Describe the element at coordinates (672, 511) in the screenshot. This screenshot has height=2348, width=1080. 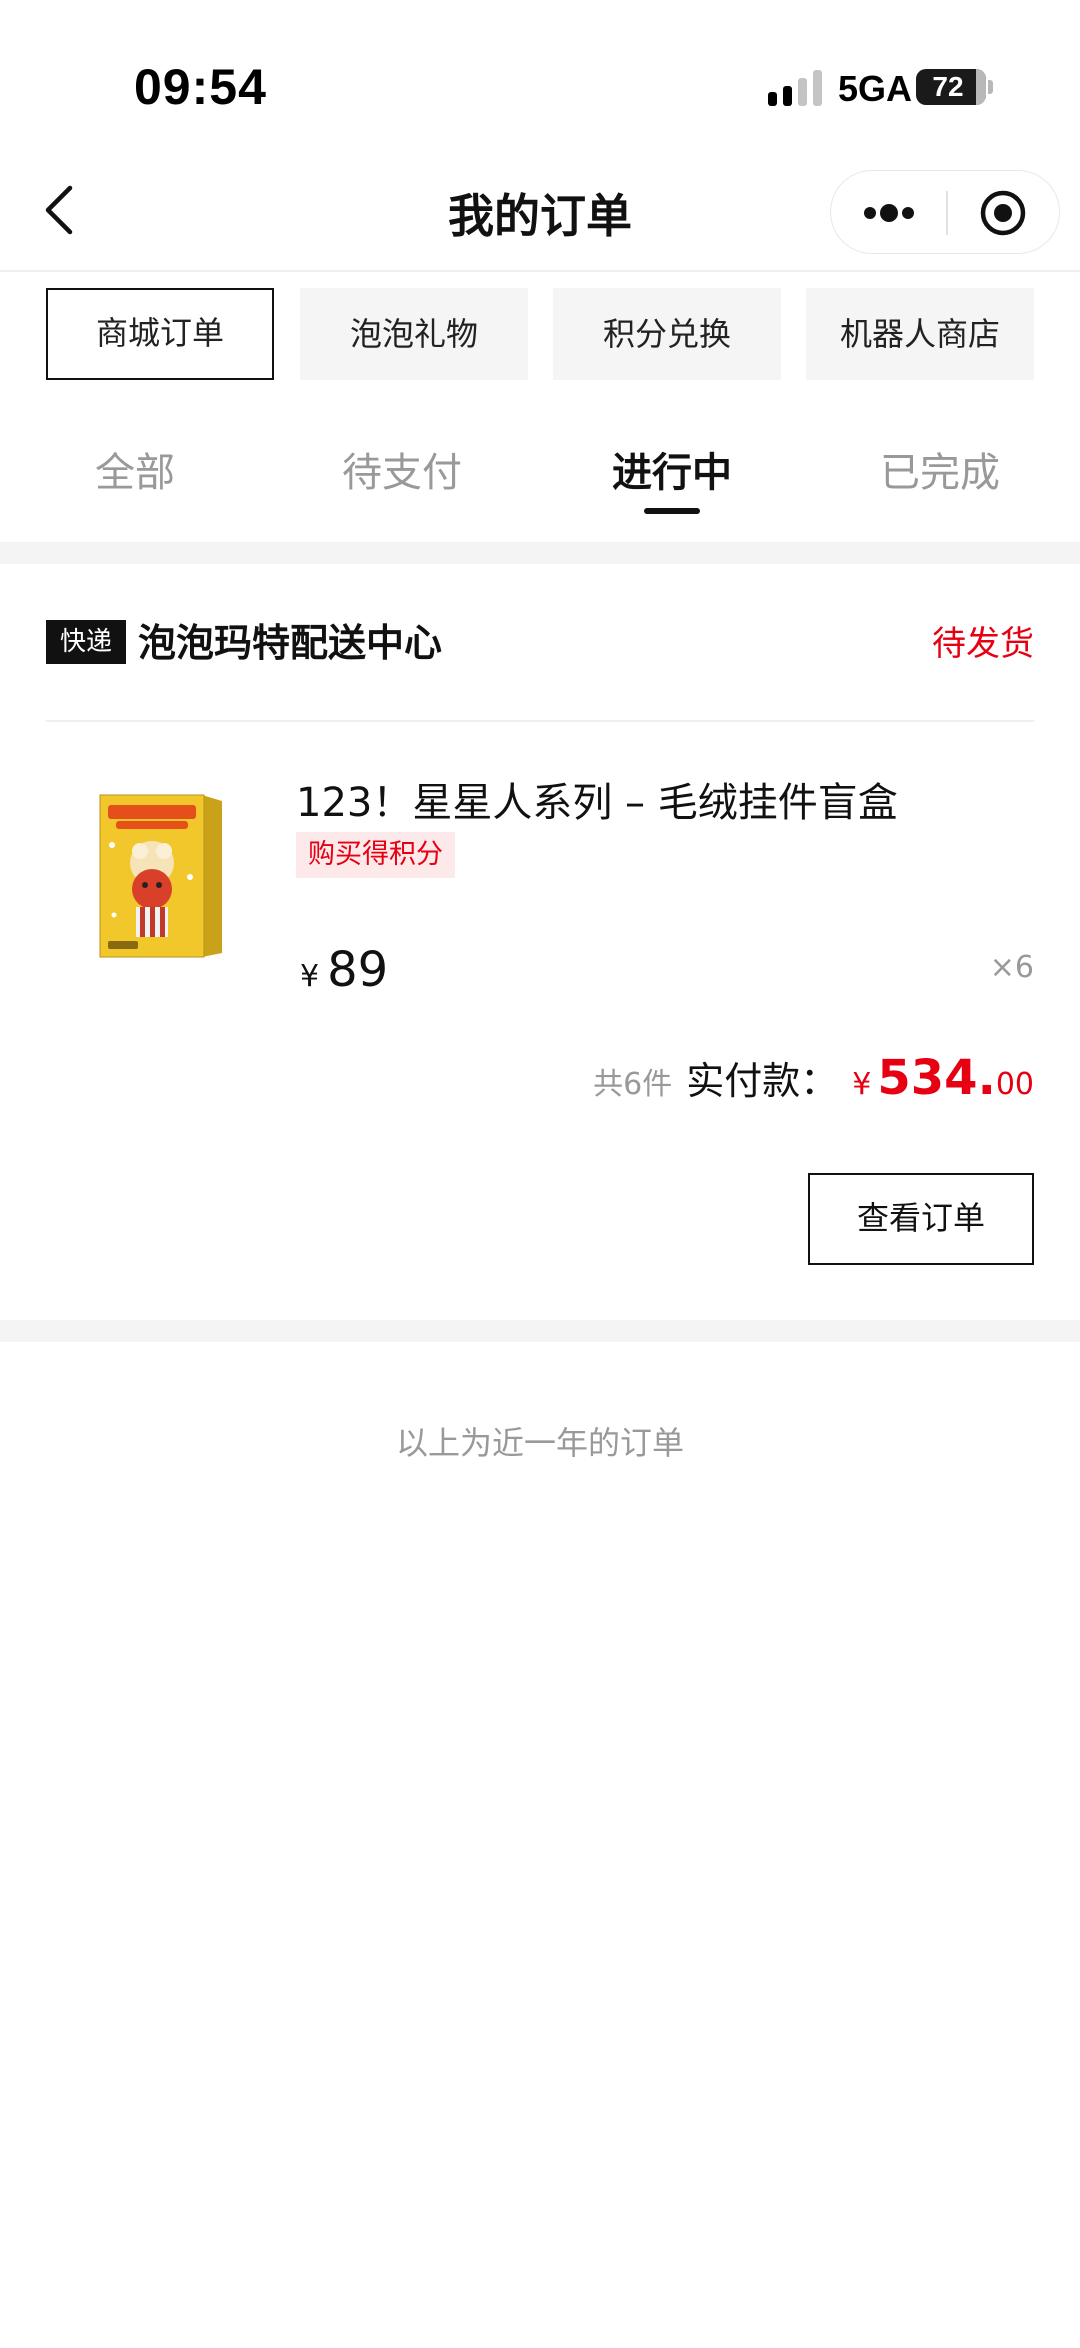
I see `active-tab-indicator` at that location.